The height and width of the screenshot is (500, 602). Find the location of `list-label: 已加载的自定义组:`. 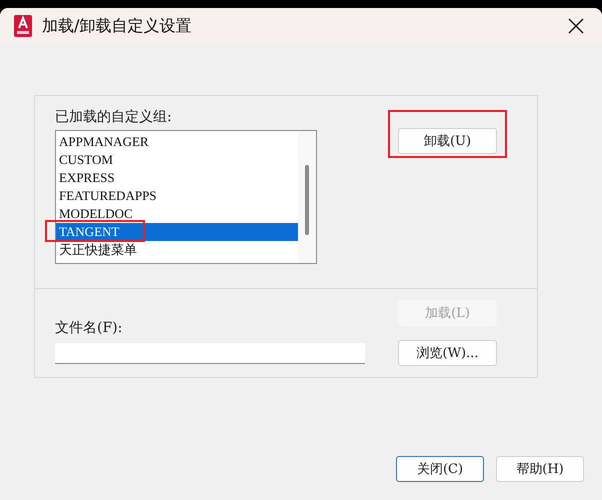

list-label: 已加载的自定义组: is located at coordinates (114, 117).